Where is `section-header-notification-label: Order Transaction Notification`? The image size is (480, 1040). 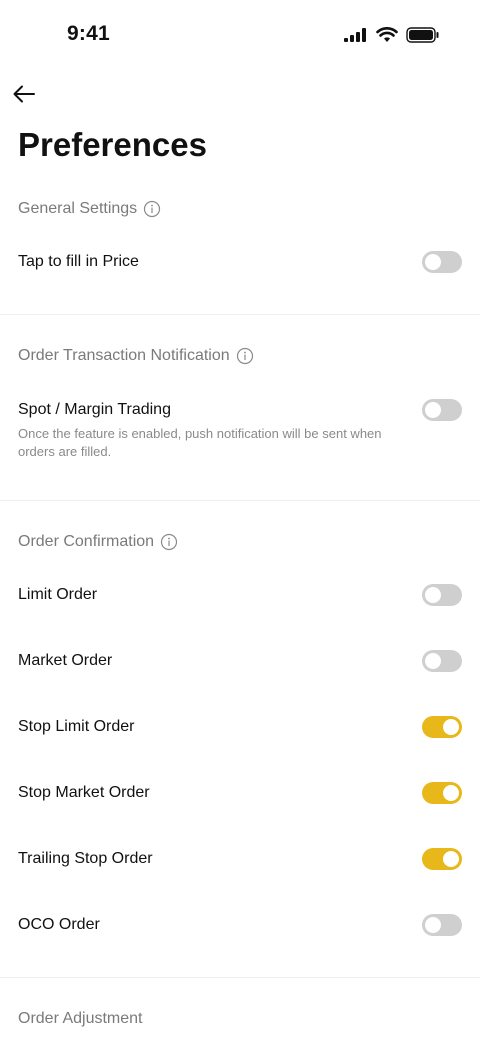
section-header-notification-label: Order Transaction Notification is located at coordinates (124, 355).